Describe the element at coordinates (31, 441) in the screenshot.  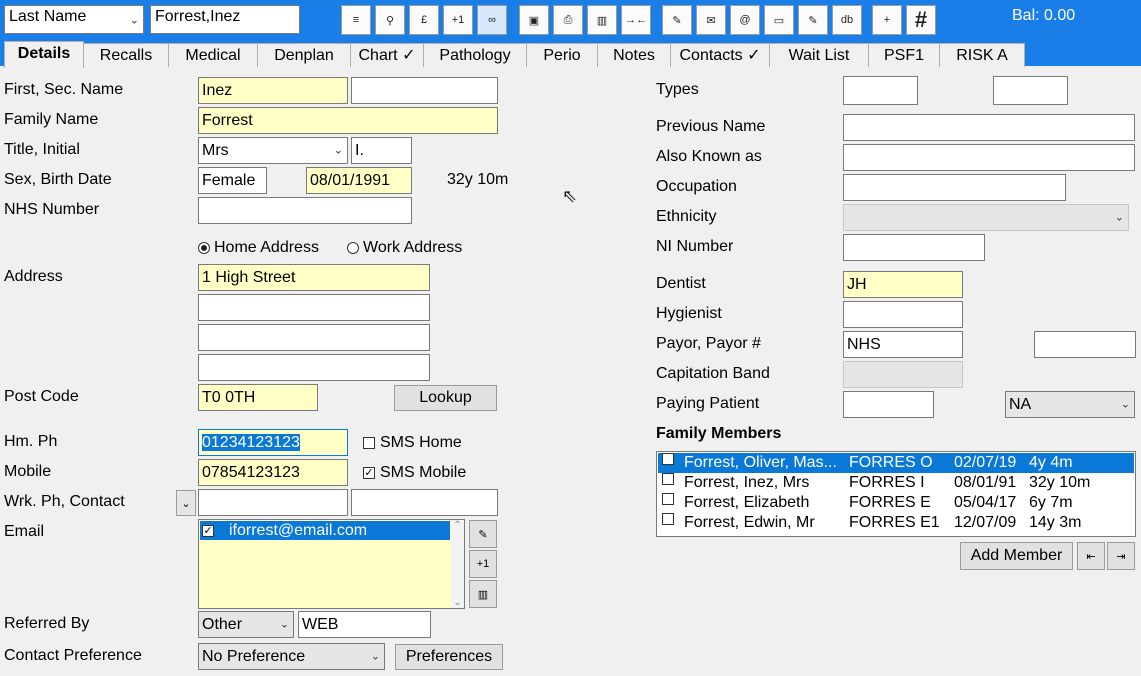
I see `hm-ph-label: Hm. Ph` at that location.